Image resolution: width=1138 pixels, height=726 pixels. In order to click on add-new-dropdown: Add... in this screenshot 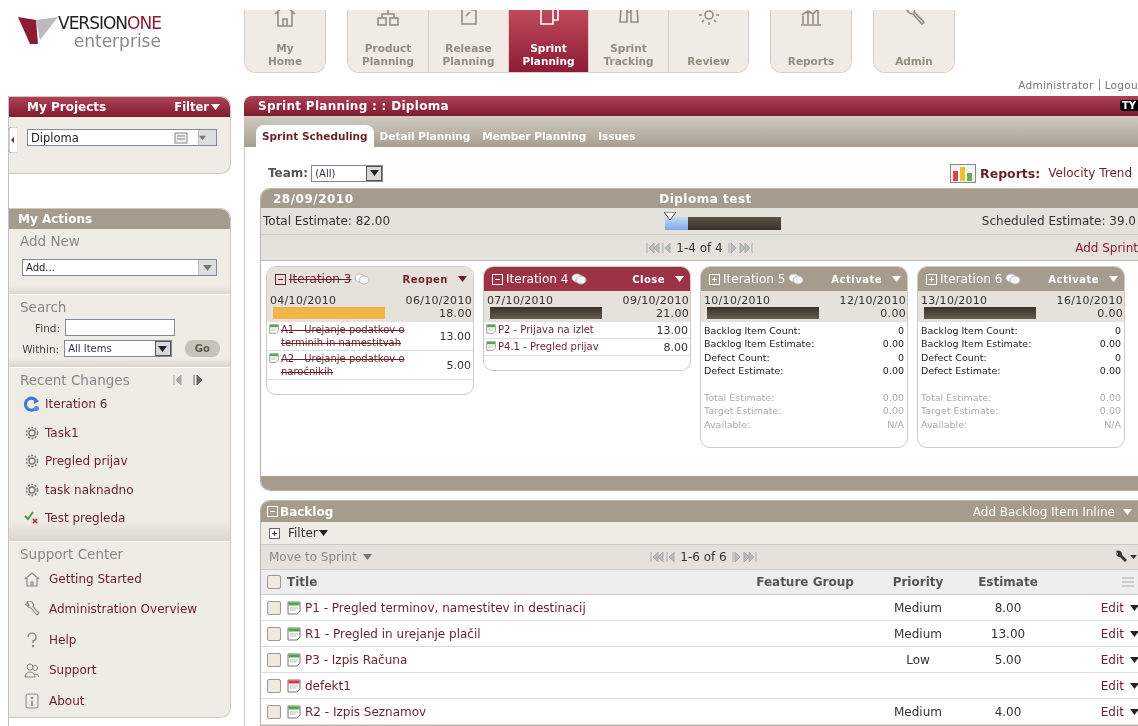, I will do `click(119, 267)`.